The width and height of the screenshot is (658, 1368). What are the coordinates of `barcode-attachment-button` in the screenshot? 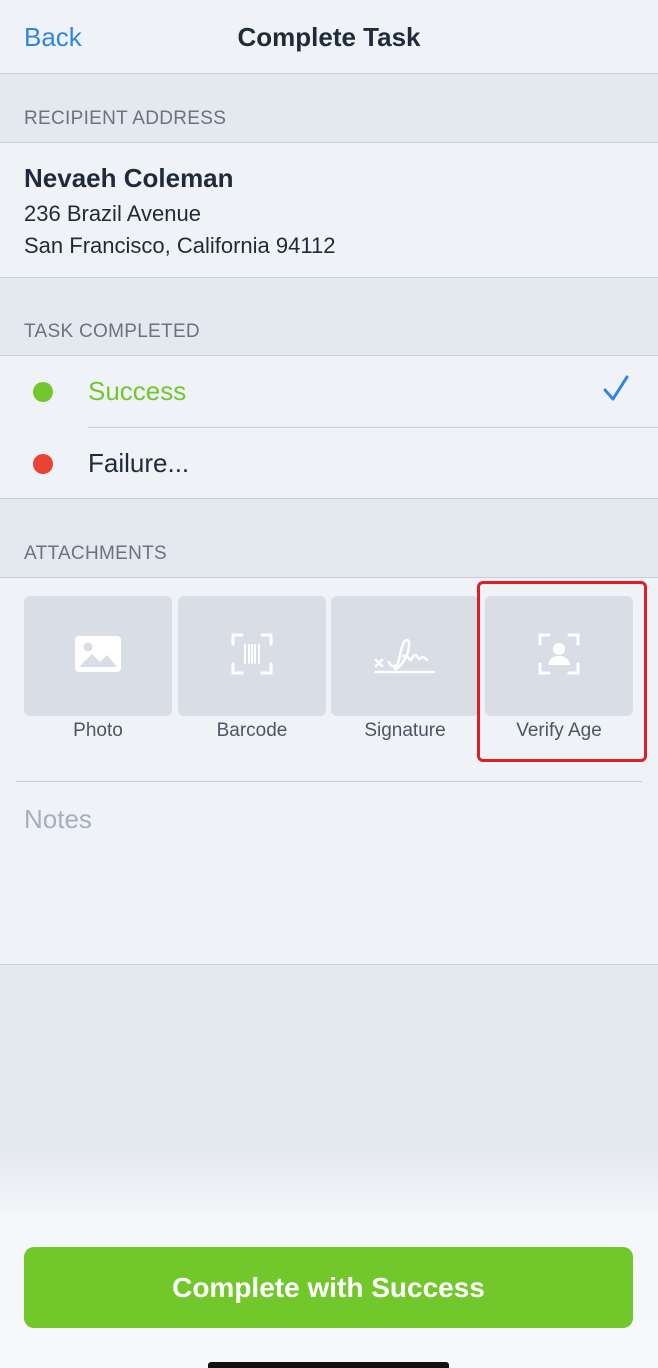 It's located at (252, 656).